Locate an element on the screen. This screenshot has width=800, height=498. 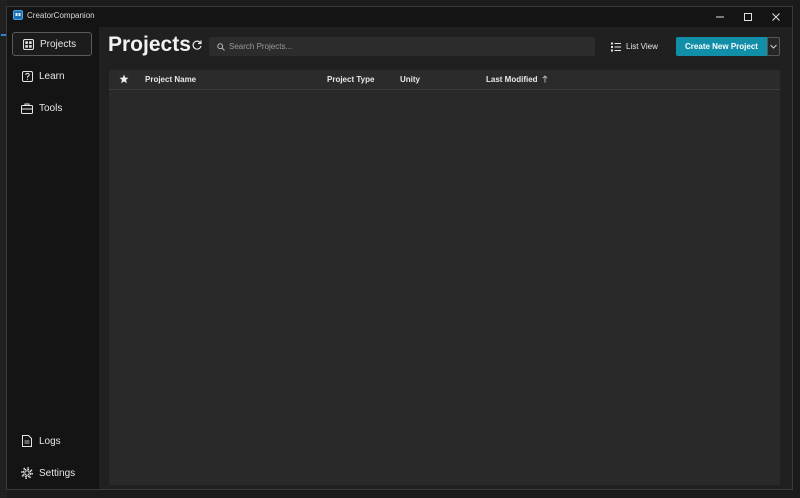
search-box is located at coordinates (402, 46).